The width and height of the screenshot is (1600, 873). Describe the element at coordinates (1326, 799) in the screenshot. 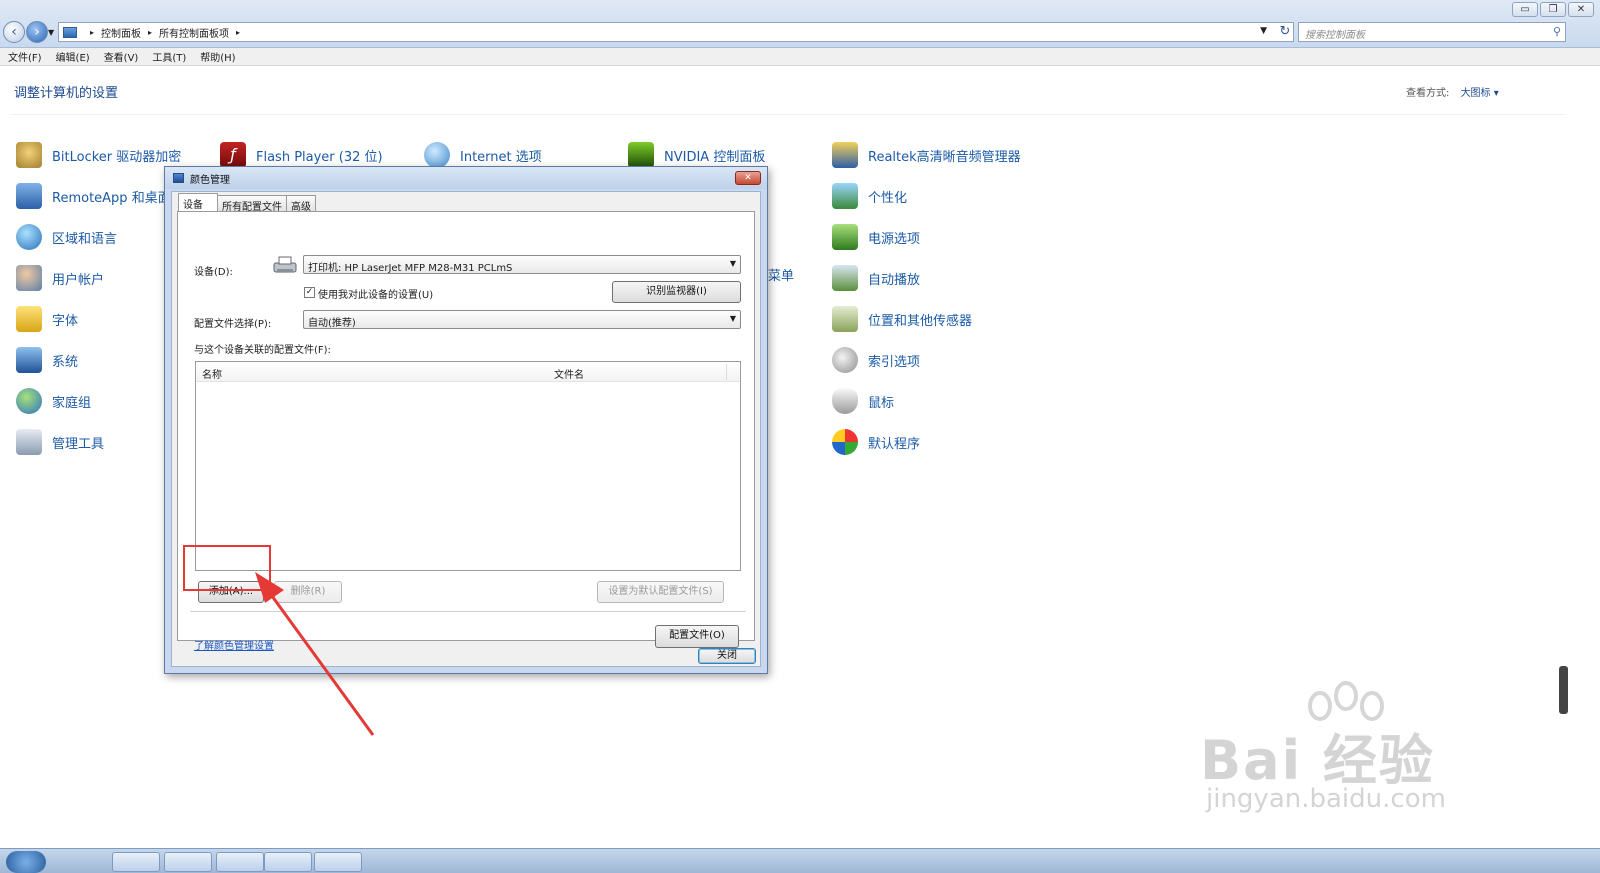

I see `watermark-url: jingyan.baidu.com` at that location.